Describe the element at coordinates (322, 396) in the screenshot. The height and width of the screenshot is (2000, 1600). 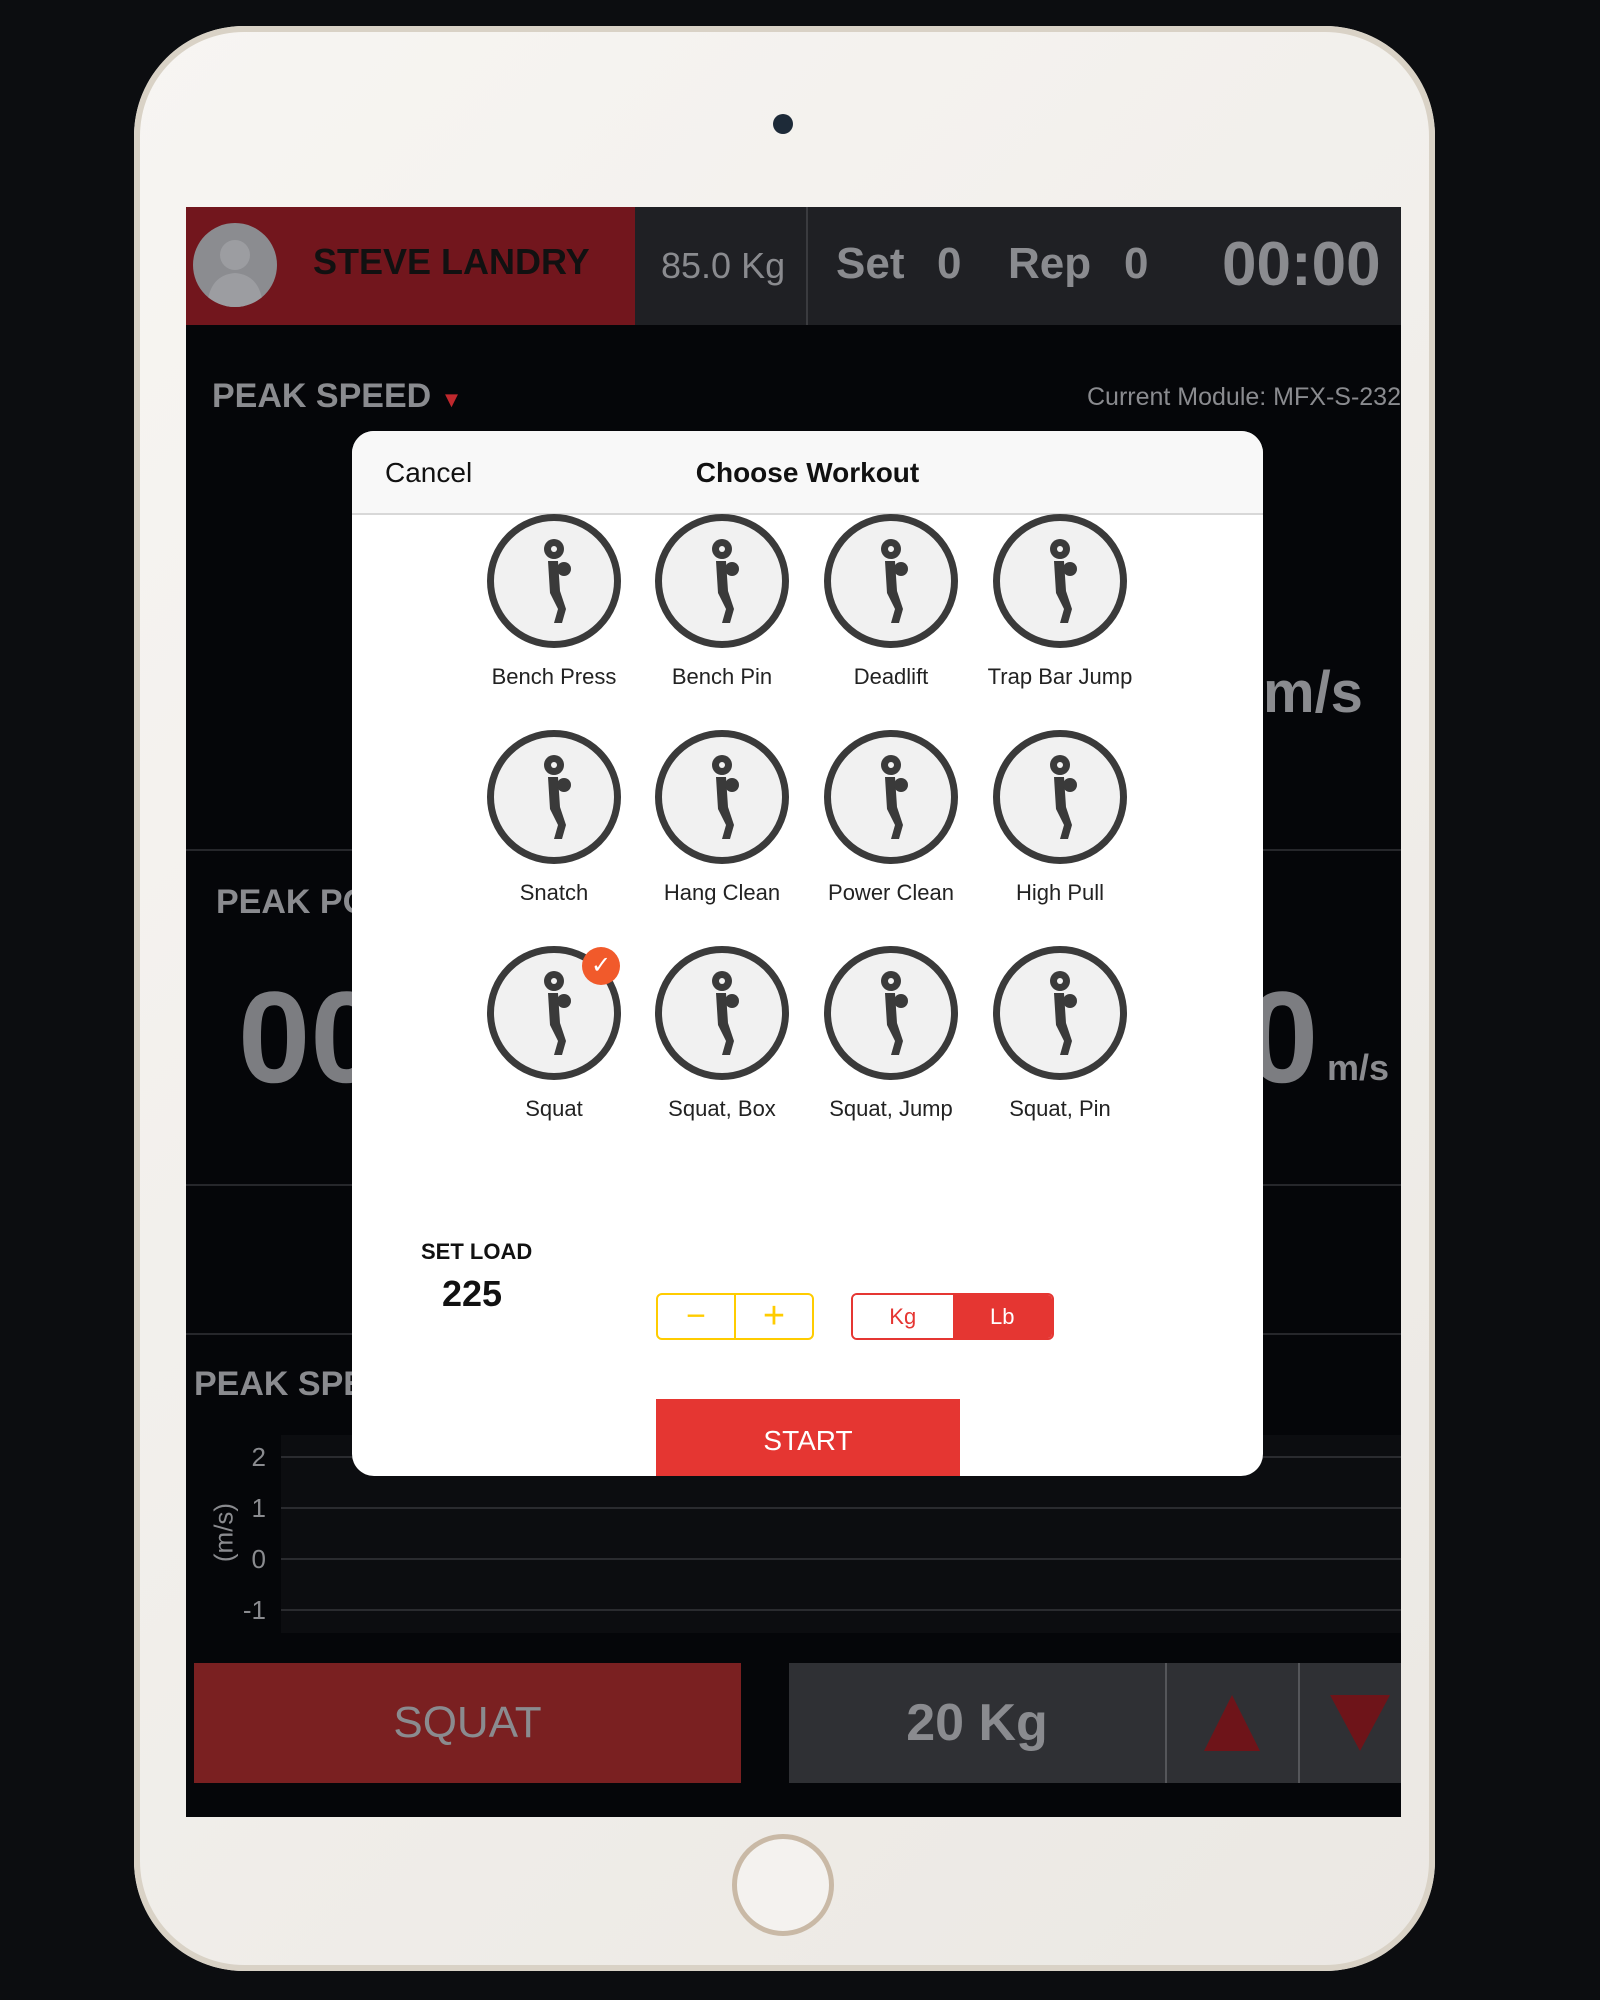
I see `metric-selector-label: PEAK SPEED` at that location.